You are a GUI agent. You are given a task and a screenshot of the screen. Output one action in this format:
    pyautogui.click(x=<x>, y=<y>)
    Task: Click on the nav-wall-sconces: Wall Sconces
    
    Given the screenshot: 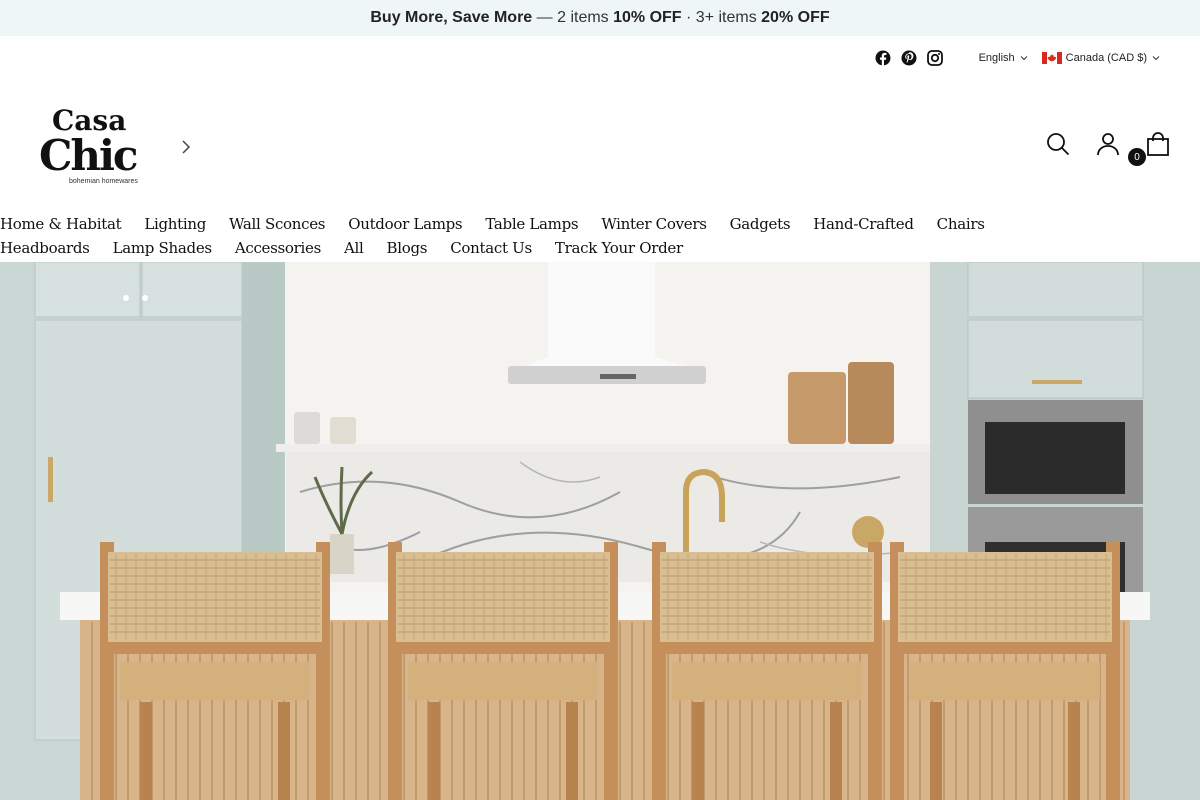 What is the action you would take?
    pyautogui.click(x=277, y=224)
    